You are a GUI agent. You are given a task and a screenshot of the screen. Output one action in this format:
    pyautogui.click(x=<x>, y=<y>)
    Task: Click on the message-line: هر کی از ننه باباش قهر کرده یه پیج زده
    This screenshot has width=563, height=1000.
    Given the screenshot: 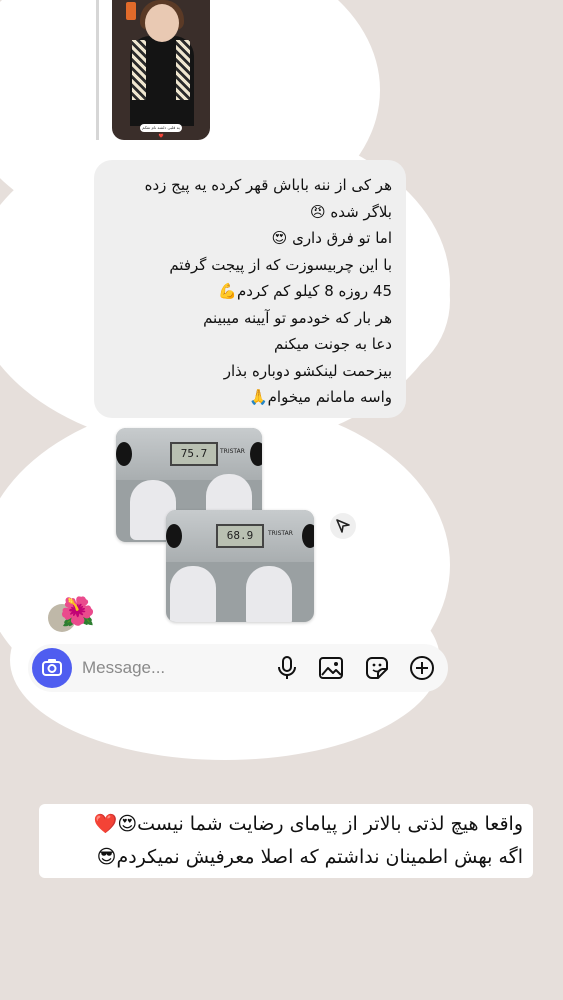 What is the action you would take?
    pyautogui.click(x=268, y=185)
    